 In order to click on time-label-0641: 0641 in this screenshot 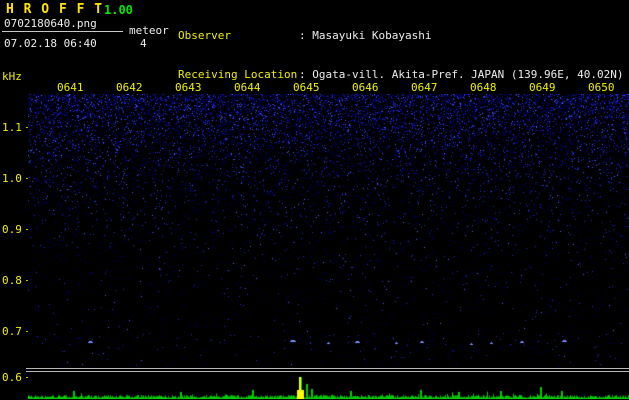, I will do `click(70, 87)`.